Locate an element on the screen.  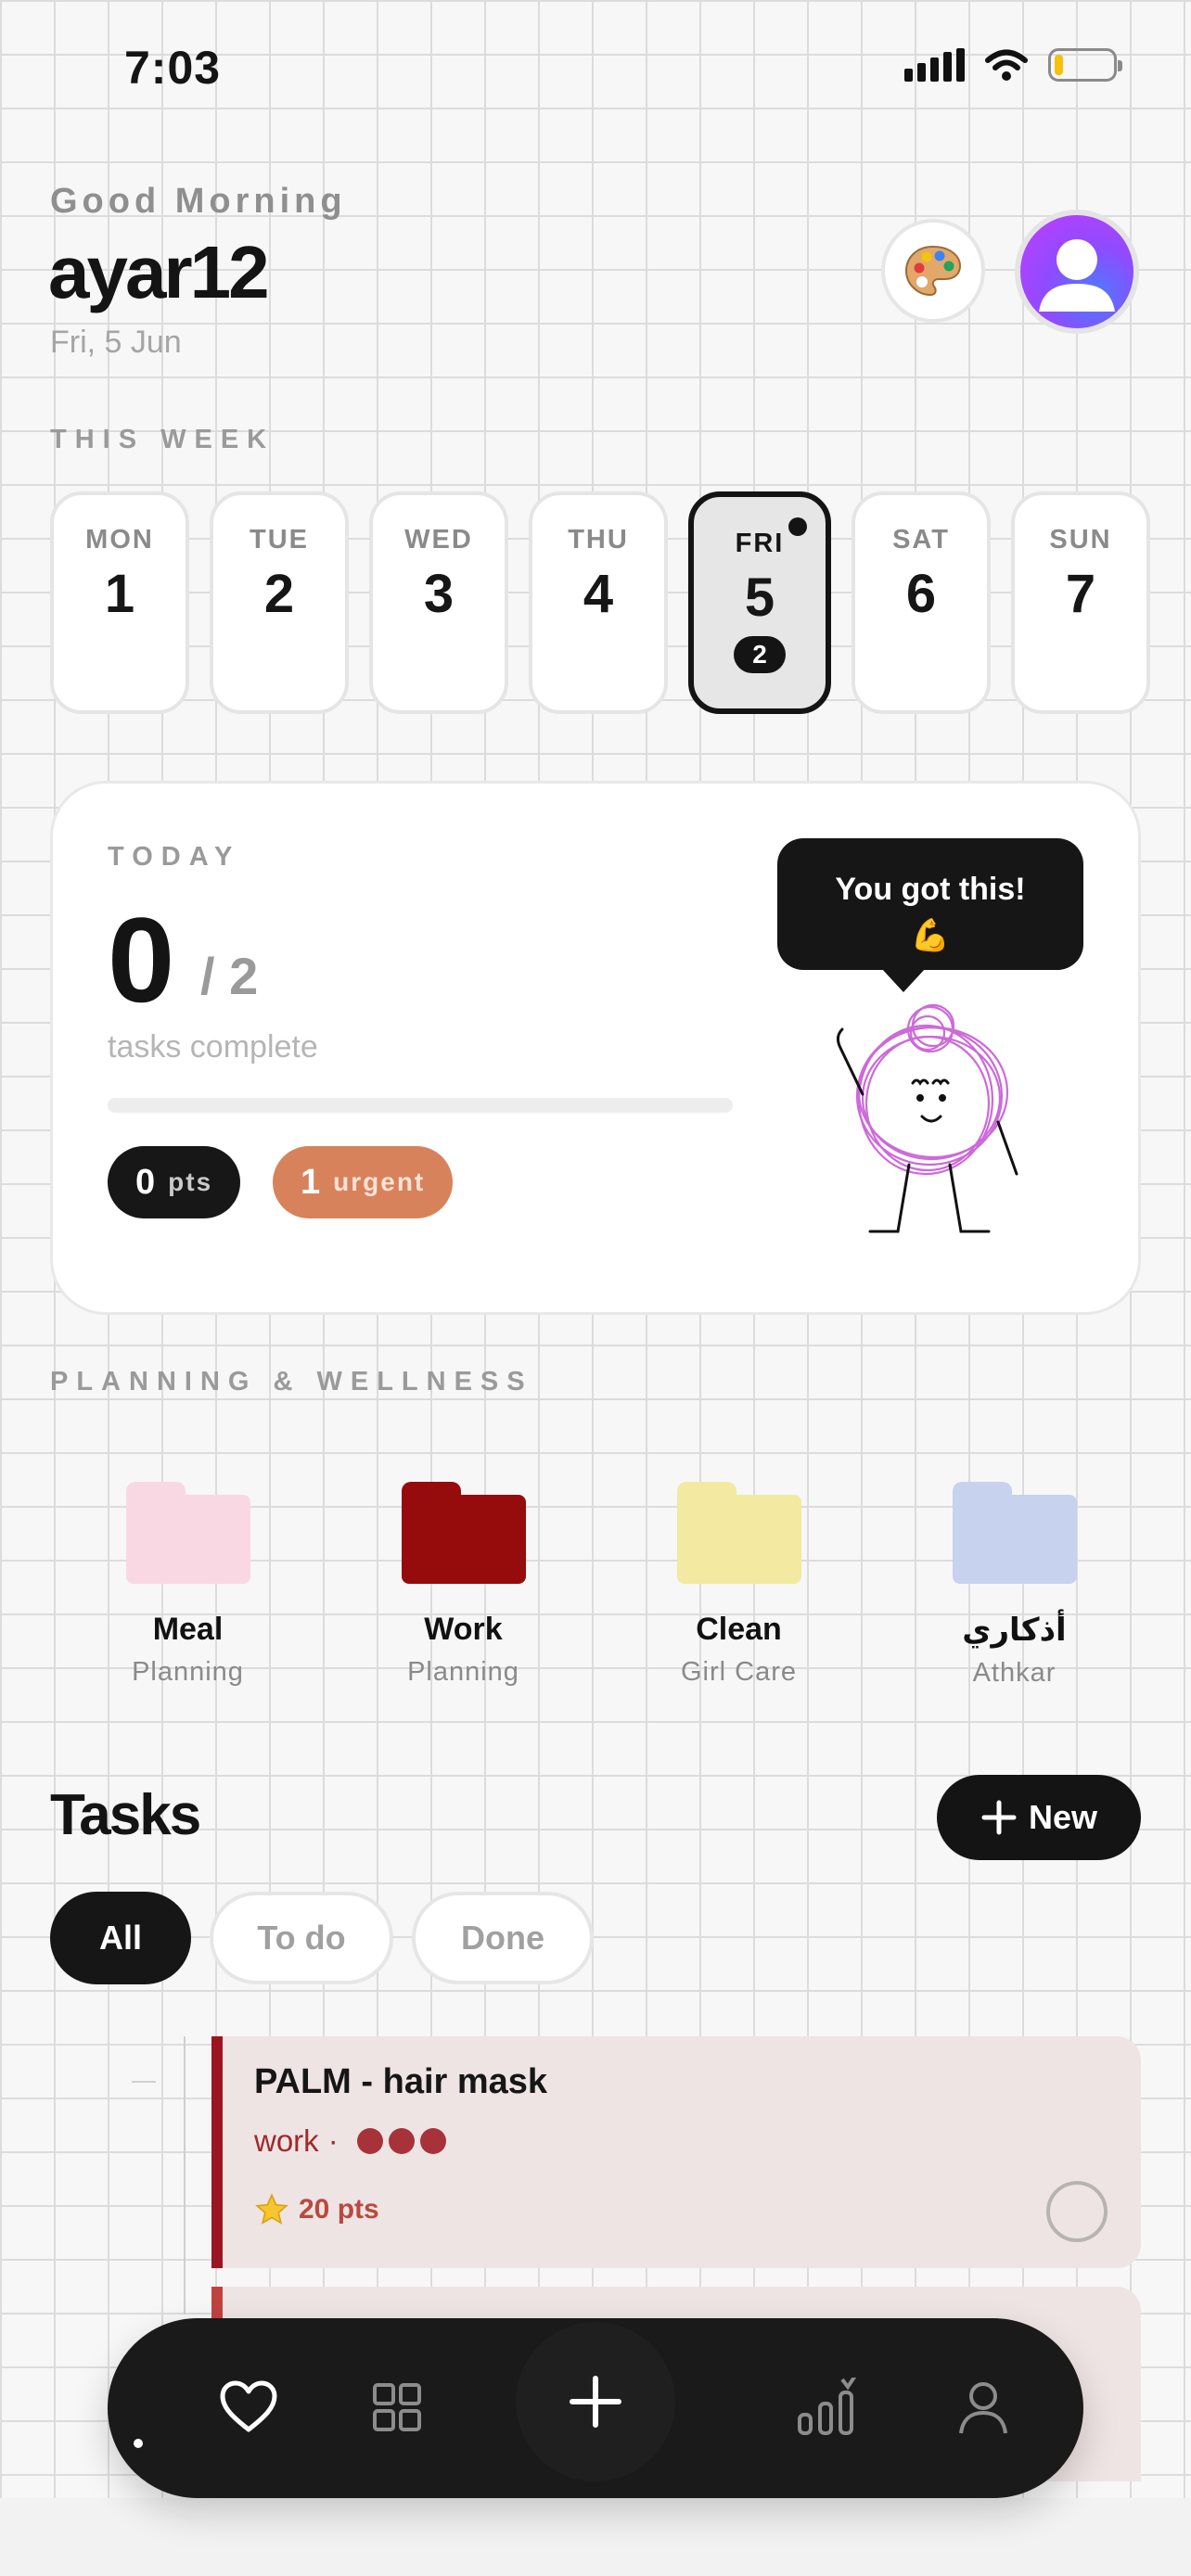
active-tab-indicator is located at coordinates (138, 2444).